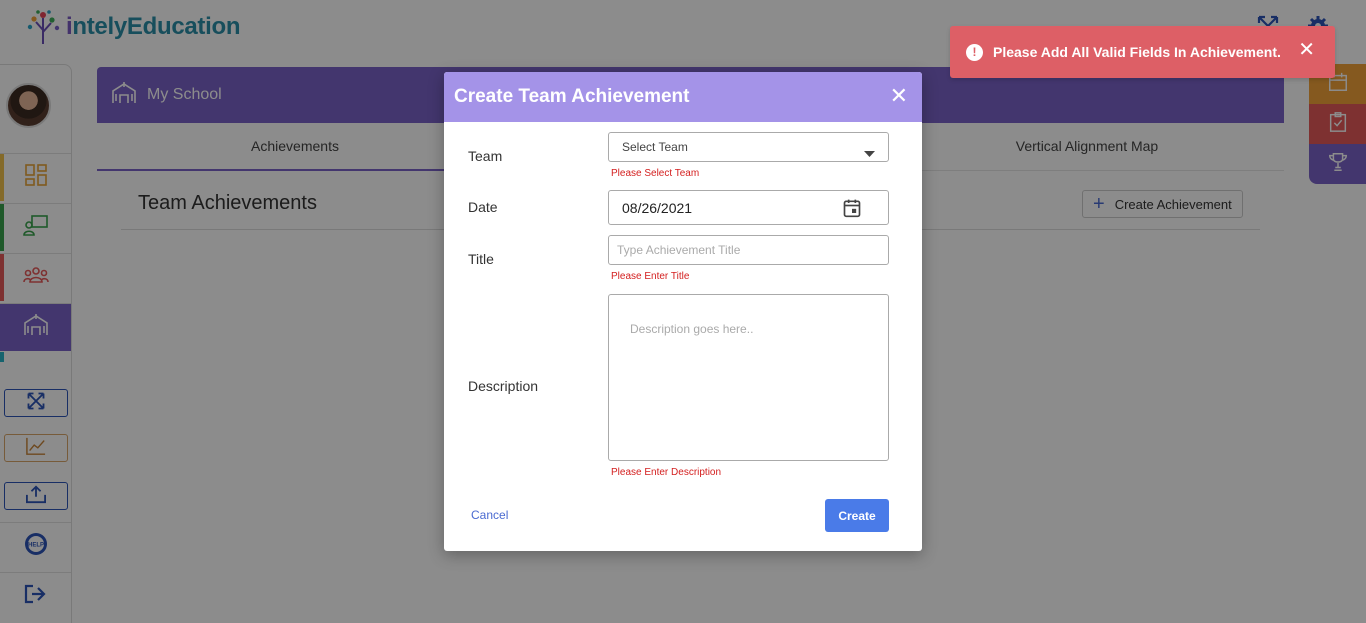 The image size is (1366, 623). I want to click on date-value: 08/26/2021, so click(657, 207).